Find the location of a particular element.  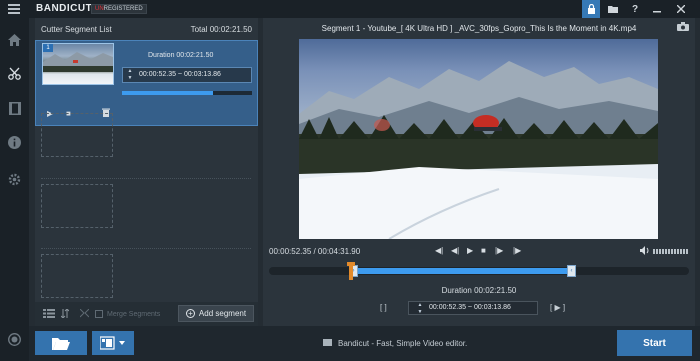

segment-number: 1 is located at coordinates (48, 48).